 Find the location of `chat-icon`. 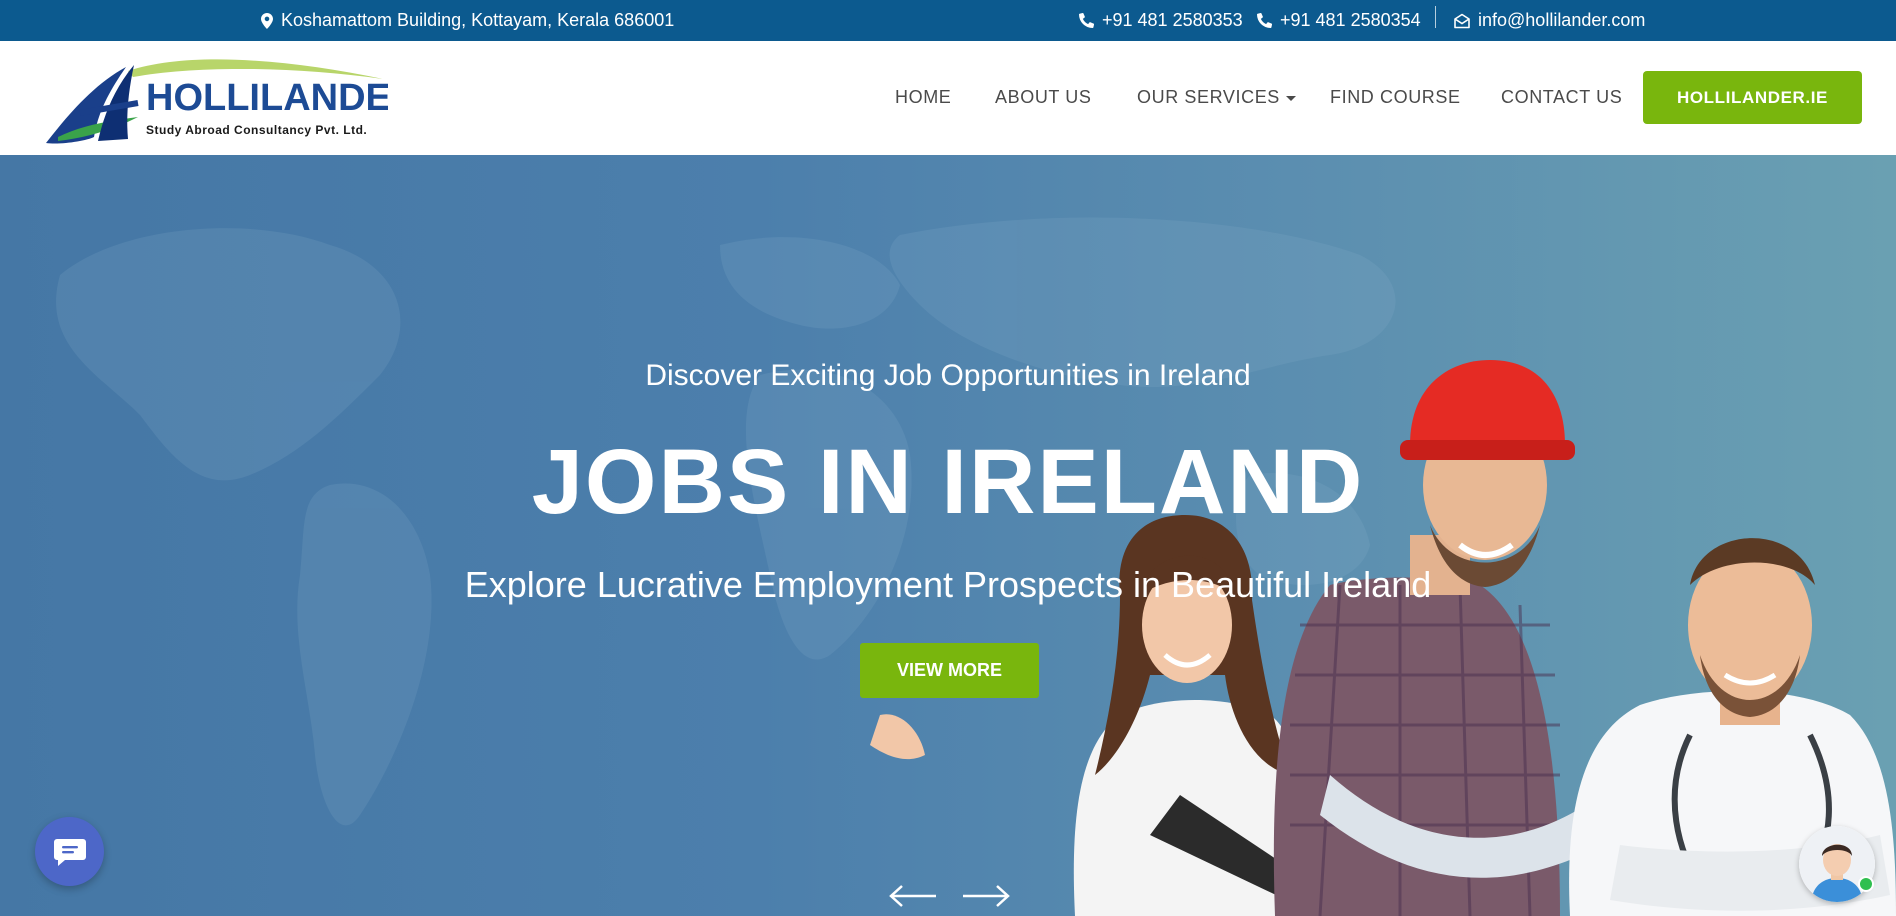

chat-icon is located at coordinates (69, 852).